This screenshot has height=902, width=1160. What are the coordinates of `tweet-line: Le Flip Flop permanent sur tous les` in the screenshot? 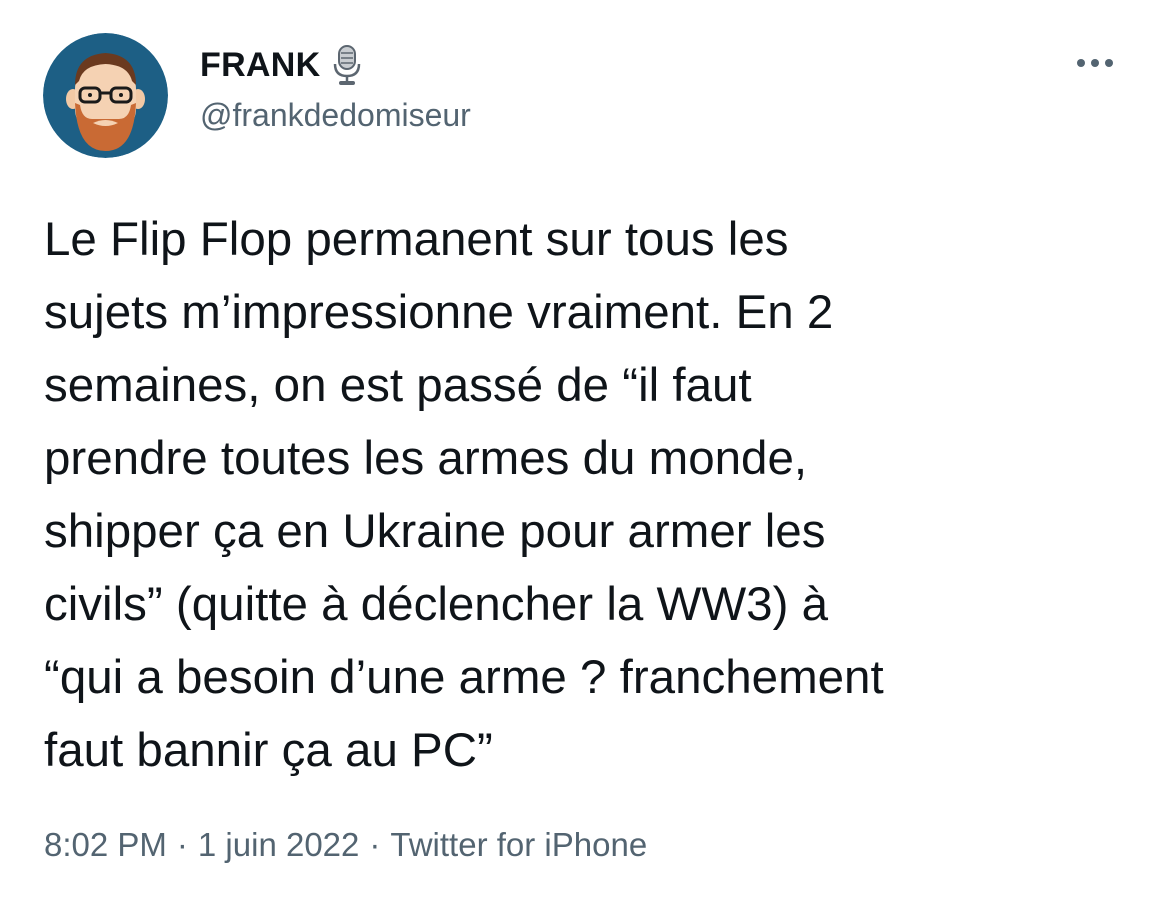 It's located at (416, 239).